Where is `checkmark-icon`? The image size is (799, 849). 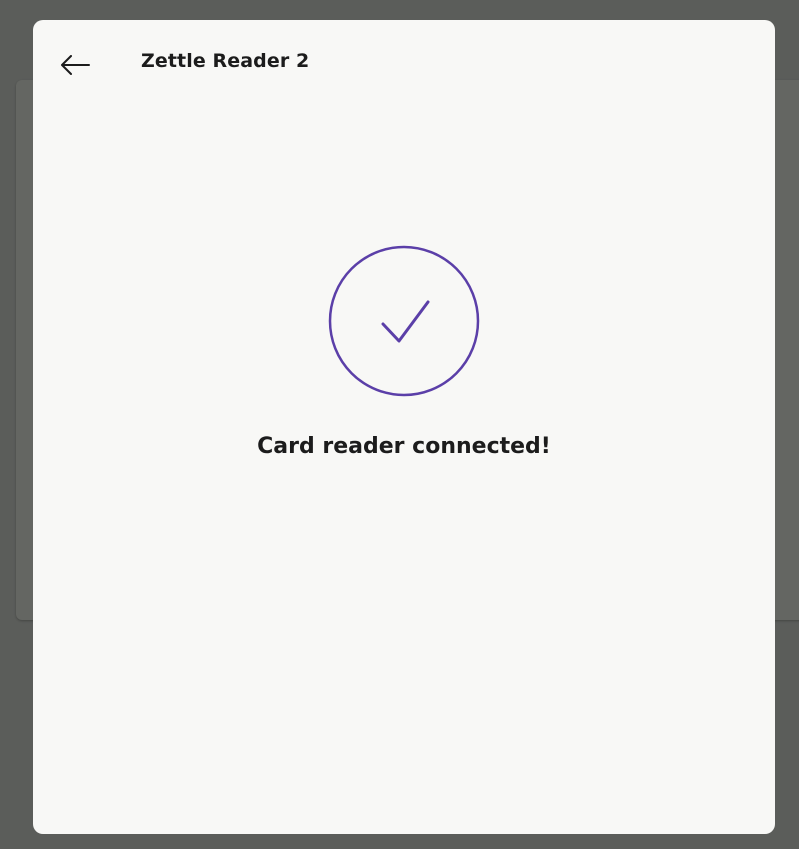 checkmark-icon is located at coordinates (405, 321).